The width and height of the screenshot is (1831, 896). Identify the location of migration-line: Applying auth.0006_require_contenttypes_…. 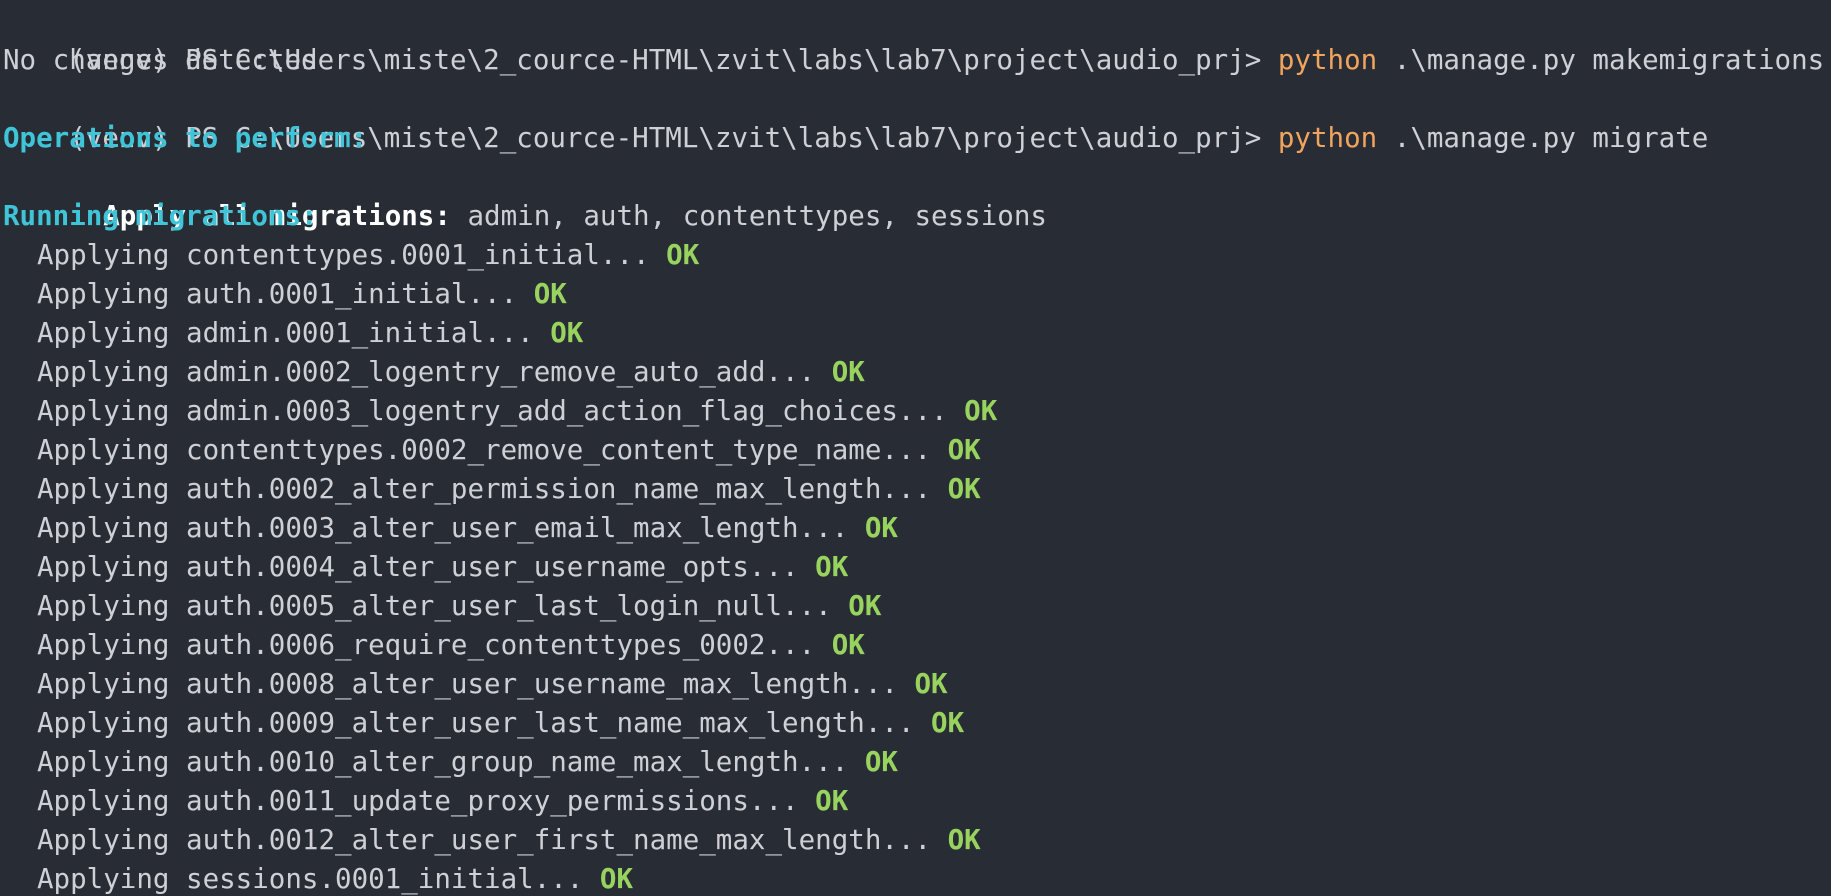
(917, 645).